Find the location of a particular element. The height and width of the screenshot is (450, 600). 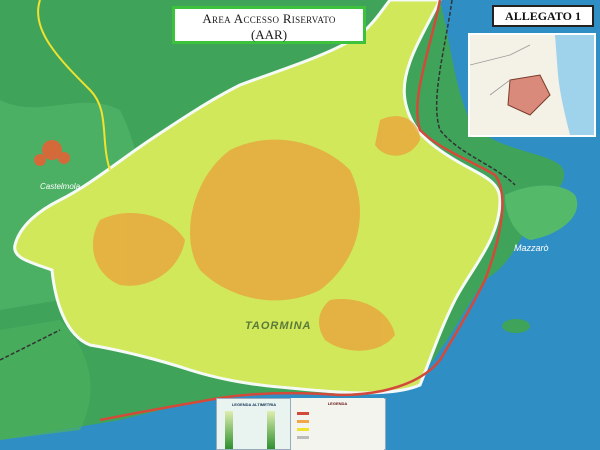

place-label-mazzaro: Mazzarò is located at coordinates (531, 248).